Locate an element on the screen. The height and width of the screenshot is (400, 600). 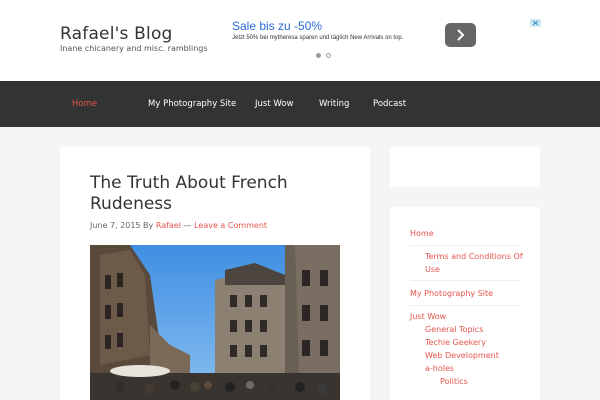
post-by: By is located at coordinates (148, 225).